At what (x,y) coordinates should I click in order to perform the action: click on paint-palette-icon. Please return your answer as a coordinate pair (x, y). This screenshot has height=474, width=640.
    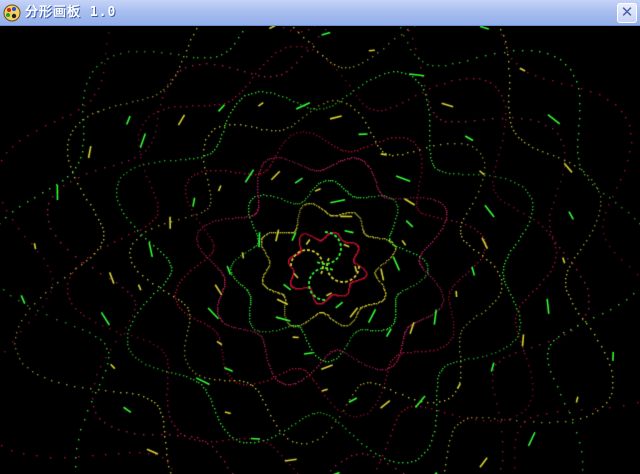
    Looking at the image, I should click on (12, 13).